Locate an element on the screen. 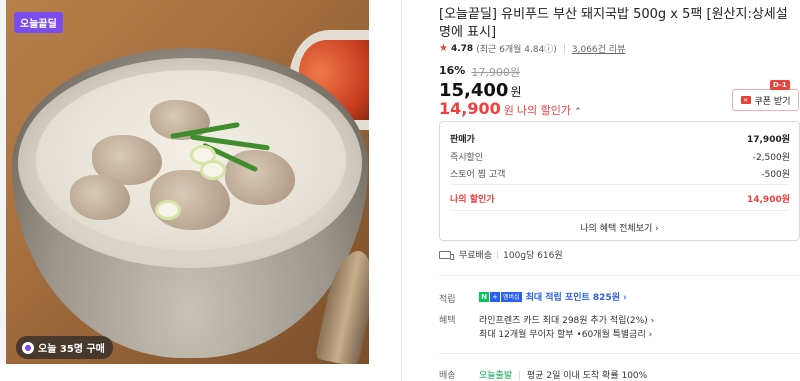 The image size is (800, 381). breakdown-value: -2,500원 is located at coordinates (771, 158).